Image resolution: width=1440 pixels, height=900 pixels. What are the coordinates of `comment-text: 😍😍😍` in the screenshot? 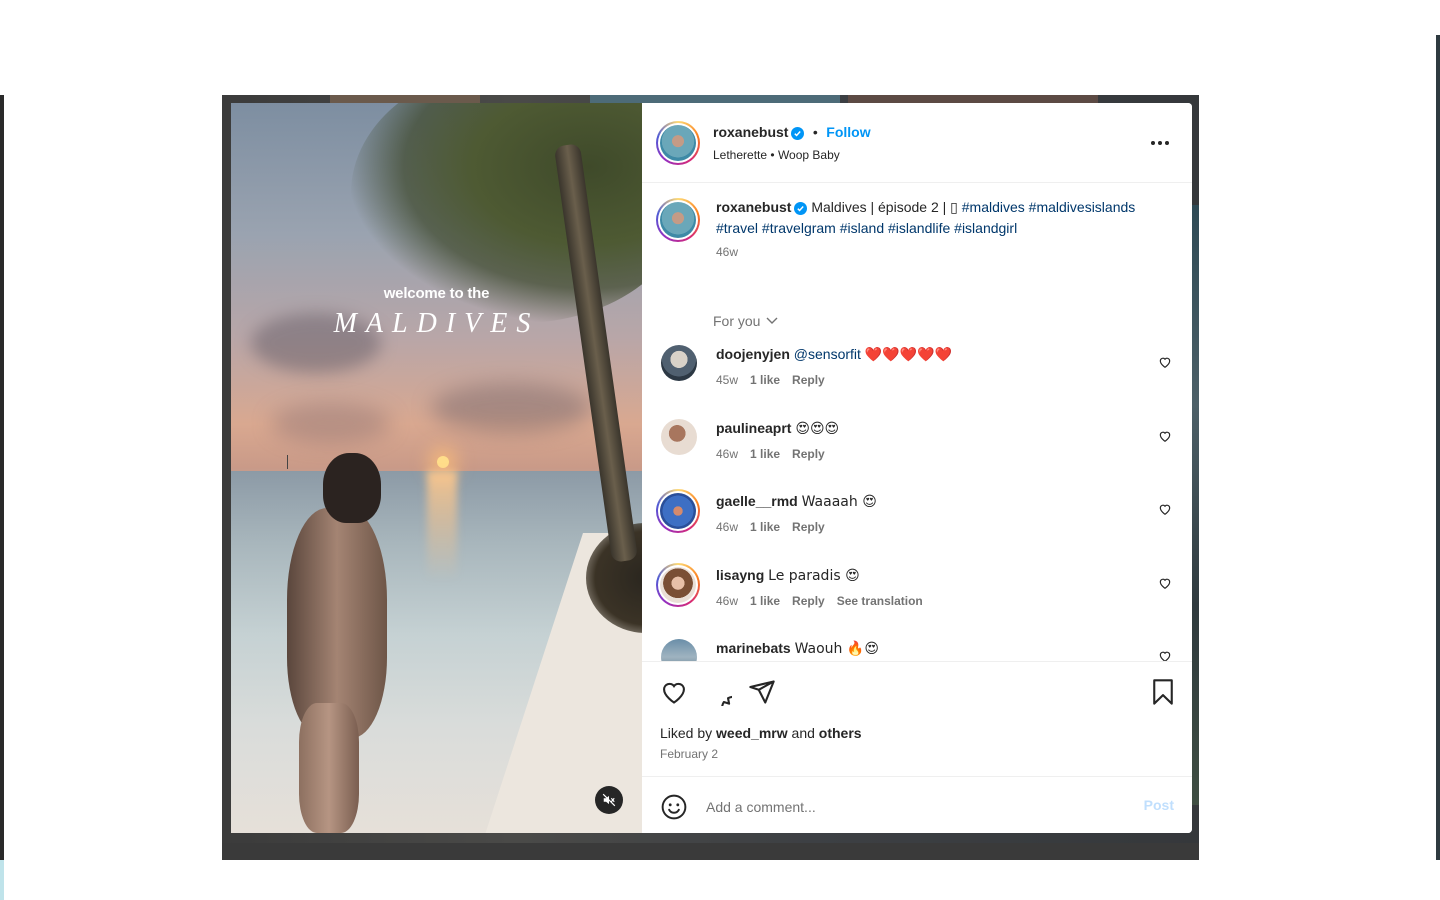 It's located at (817, 429).